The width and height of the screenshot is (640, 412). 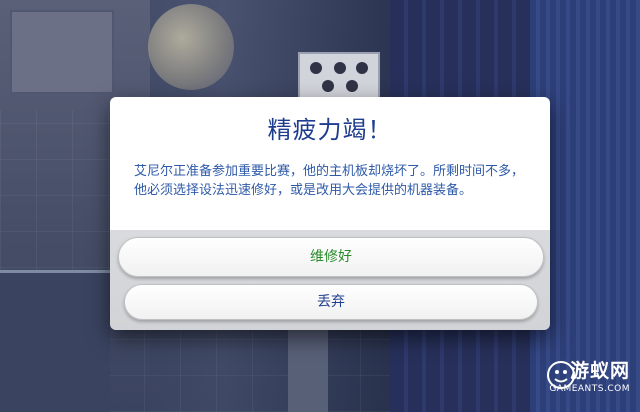 I want to click on cabinet, so click(x=308, y=371).